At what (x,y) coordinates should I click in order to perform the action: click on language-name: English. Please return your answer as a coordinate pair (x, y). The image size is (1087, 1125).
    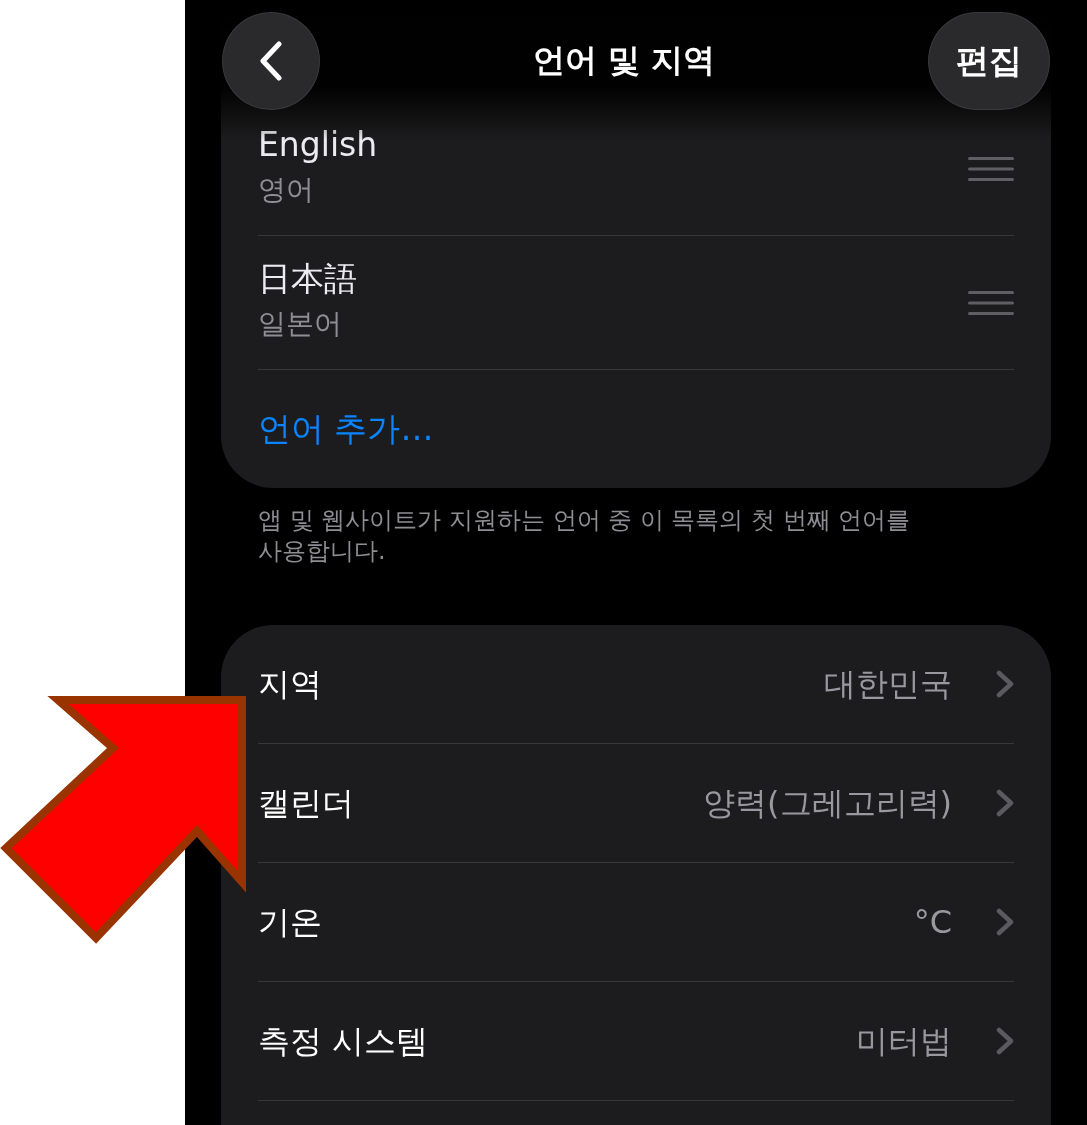
    Looking at the image, I should click on (318, 145).